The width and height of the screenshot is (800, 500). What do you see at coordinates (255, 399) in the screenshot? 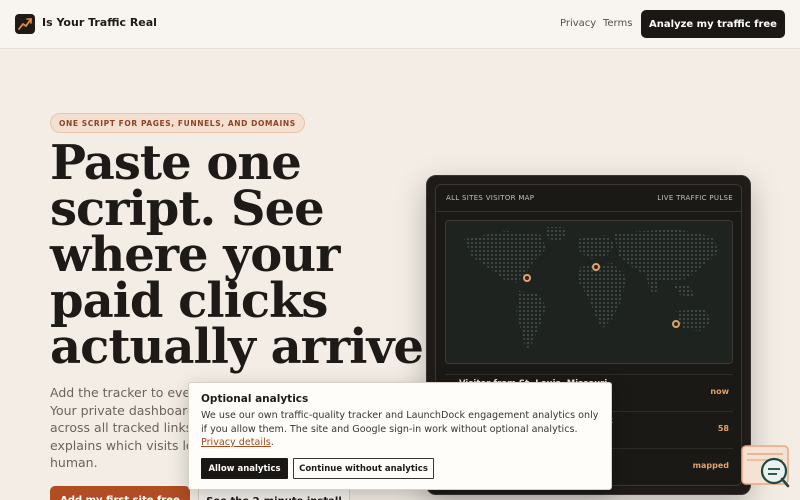
I see `consent-title: Optional analytics` at bounding box center [255, 399].